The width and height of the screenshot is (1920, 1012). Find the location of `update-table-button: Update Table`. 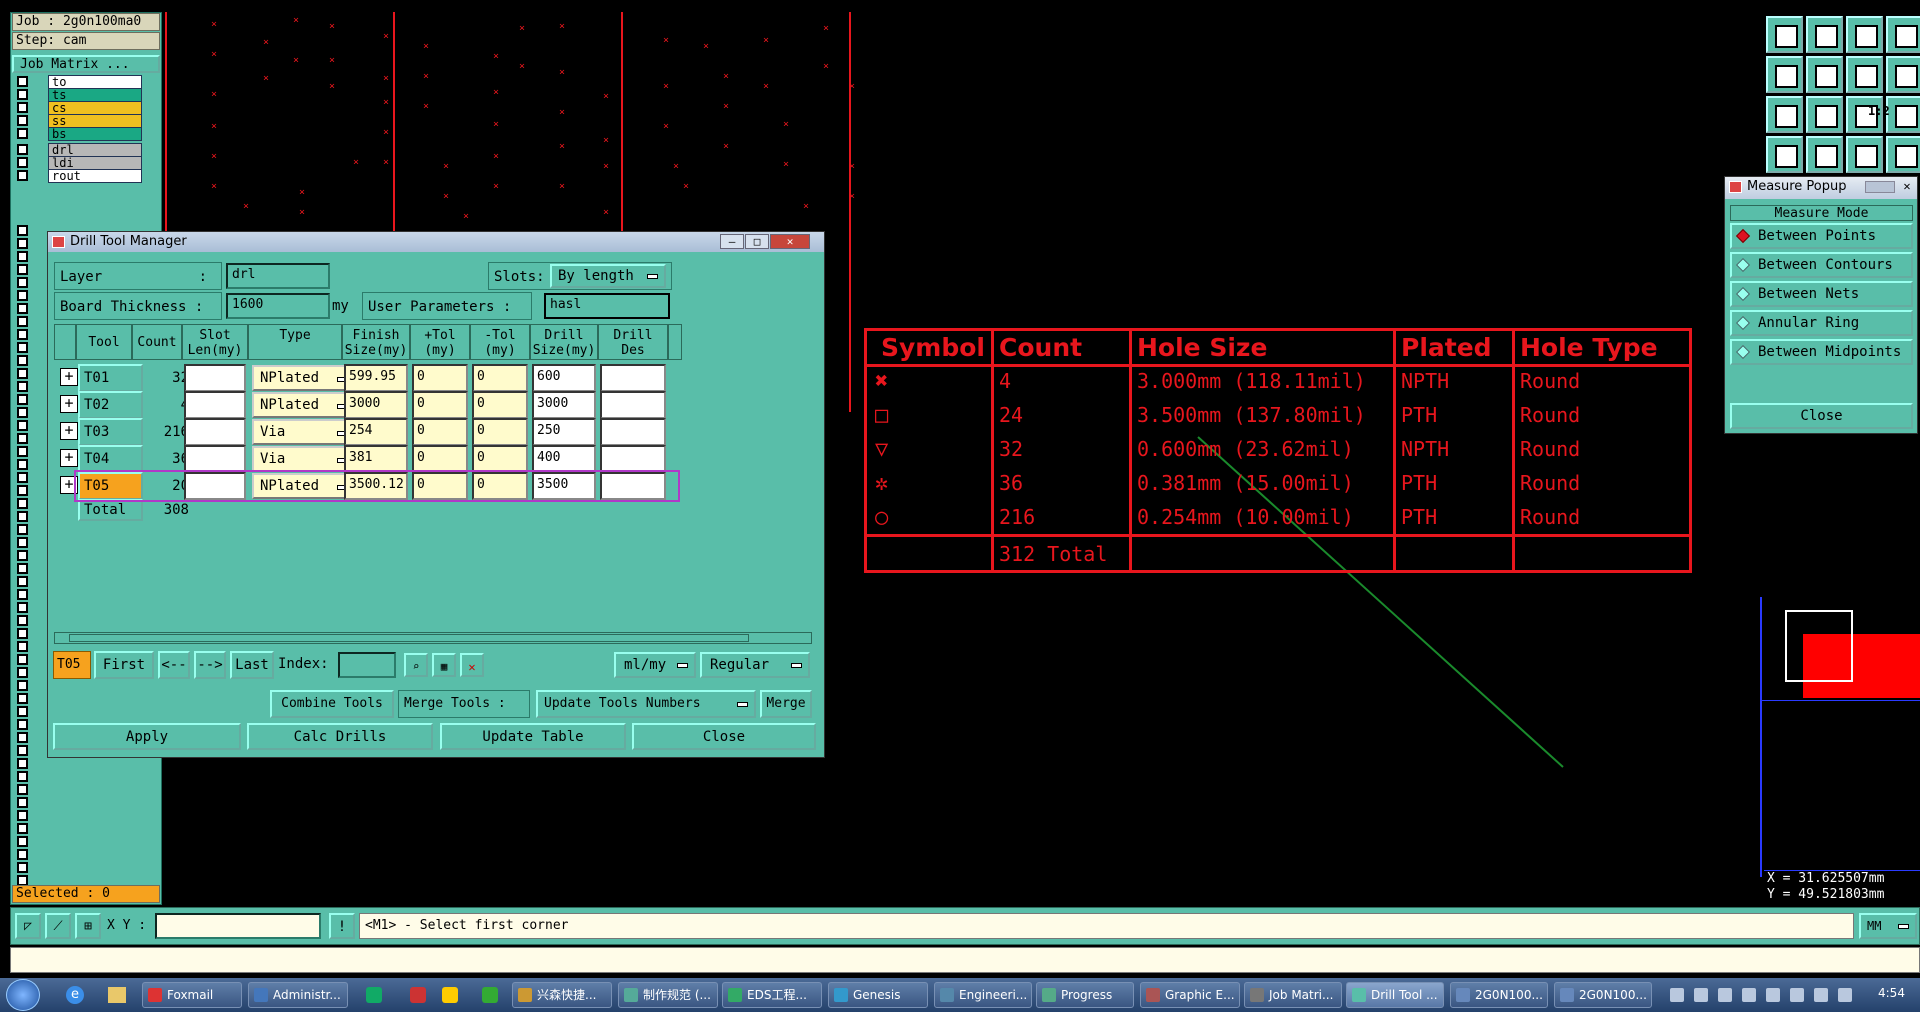

update-table-button: Update Table is located at coordinates (533, 736).